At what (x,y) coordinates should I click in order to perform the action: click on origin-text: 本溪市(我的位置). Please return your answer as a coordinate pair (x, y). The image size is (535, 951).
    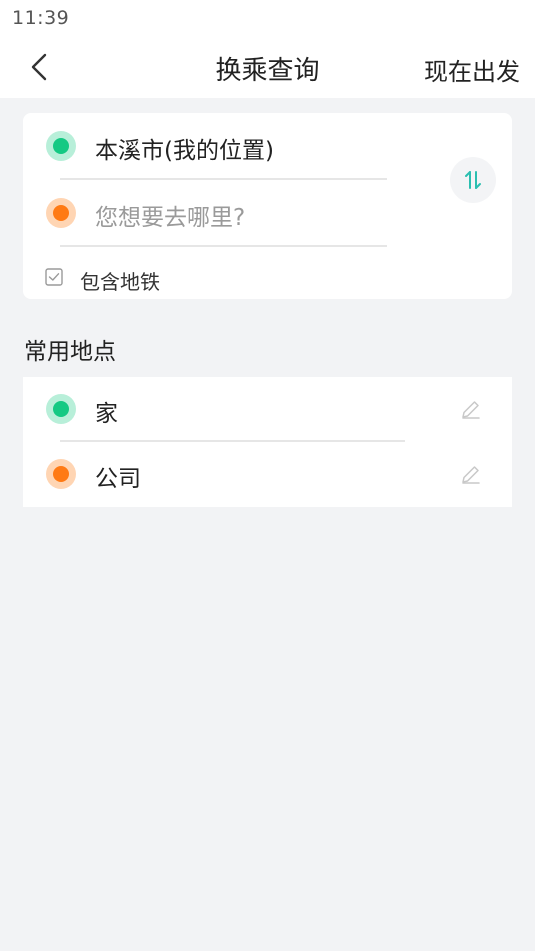
    Looking at the image, I should click on (184, 151).